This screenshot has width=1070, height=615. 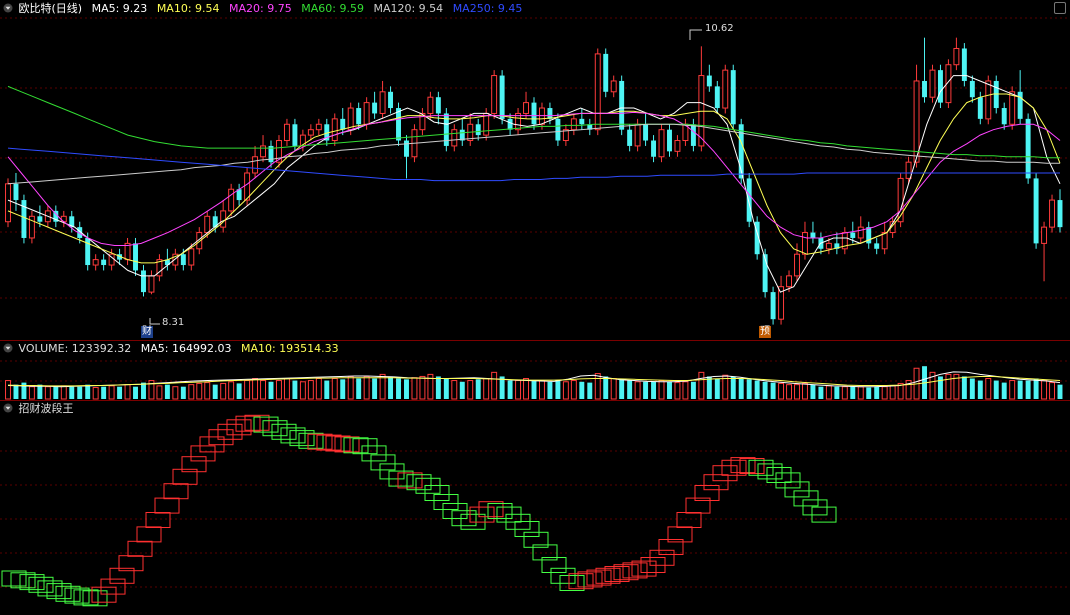 What do you see at coordinates (147, 332) in the screenshot?
I see `cai-marker: 财` at bounding box center [147, 332].